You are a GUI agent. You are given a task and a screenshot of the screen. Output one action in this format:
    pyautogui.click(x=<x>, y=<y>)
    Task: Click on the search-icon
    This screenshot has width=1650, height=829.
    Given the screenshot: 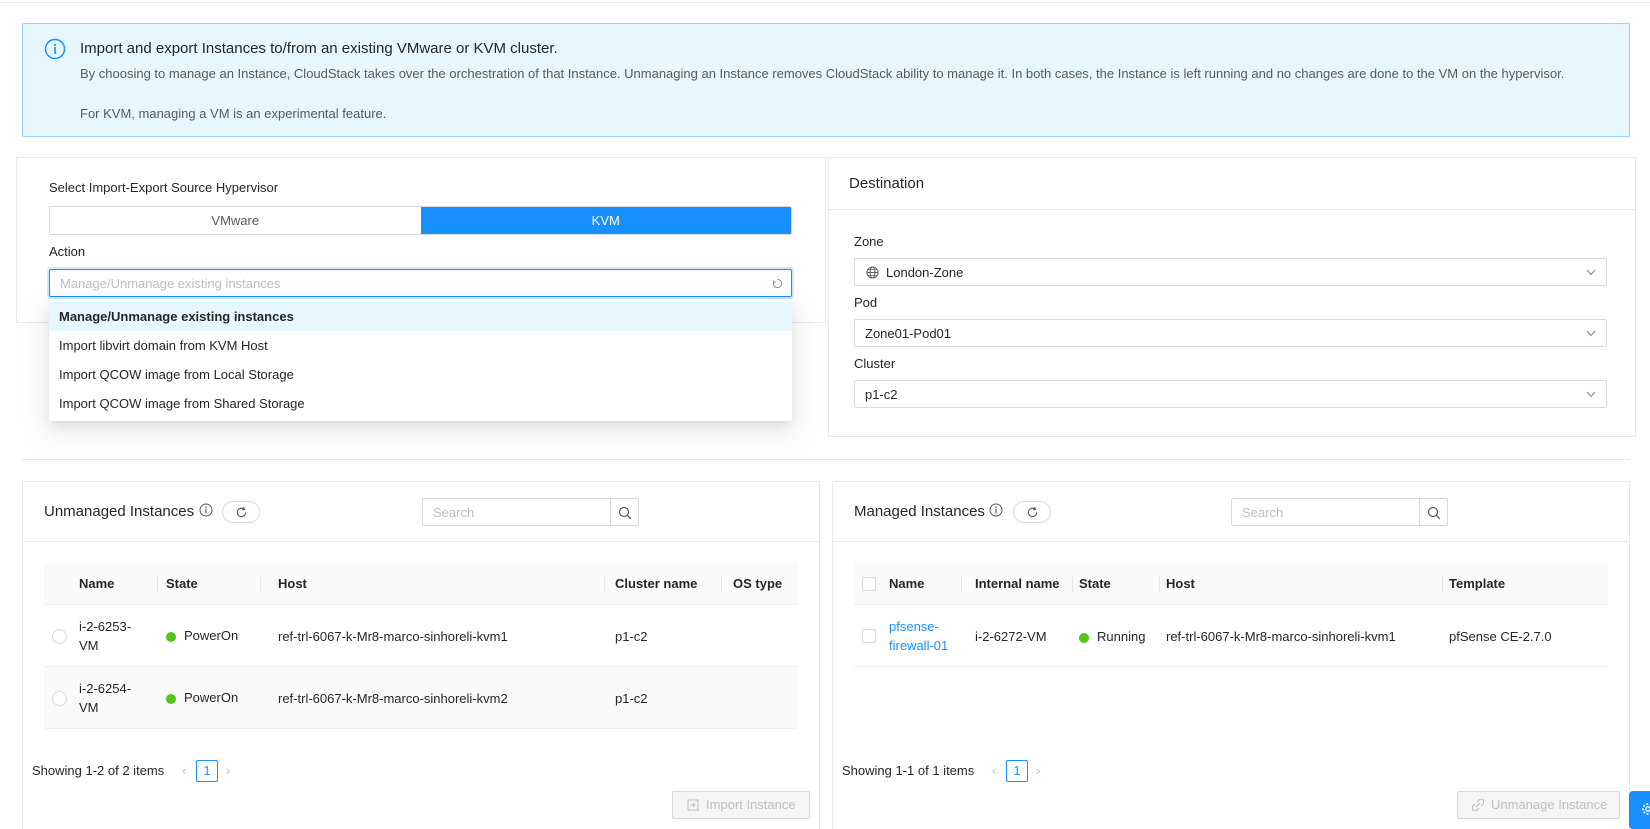 What is the action you would take?
    pyautogui.click(x=1434, y=513)
    